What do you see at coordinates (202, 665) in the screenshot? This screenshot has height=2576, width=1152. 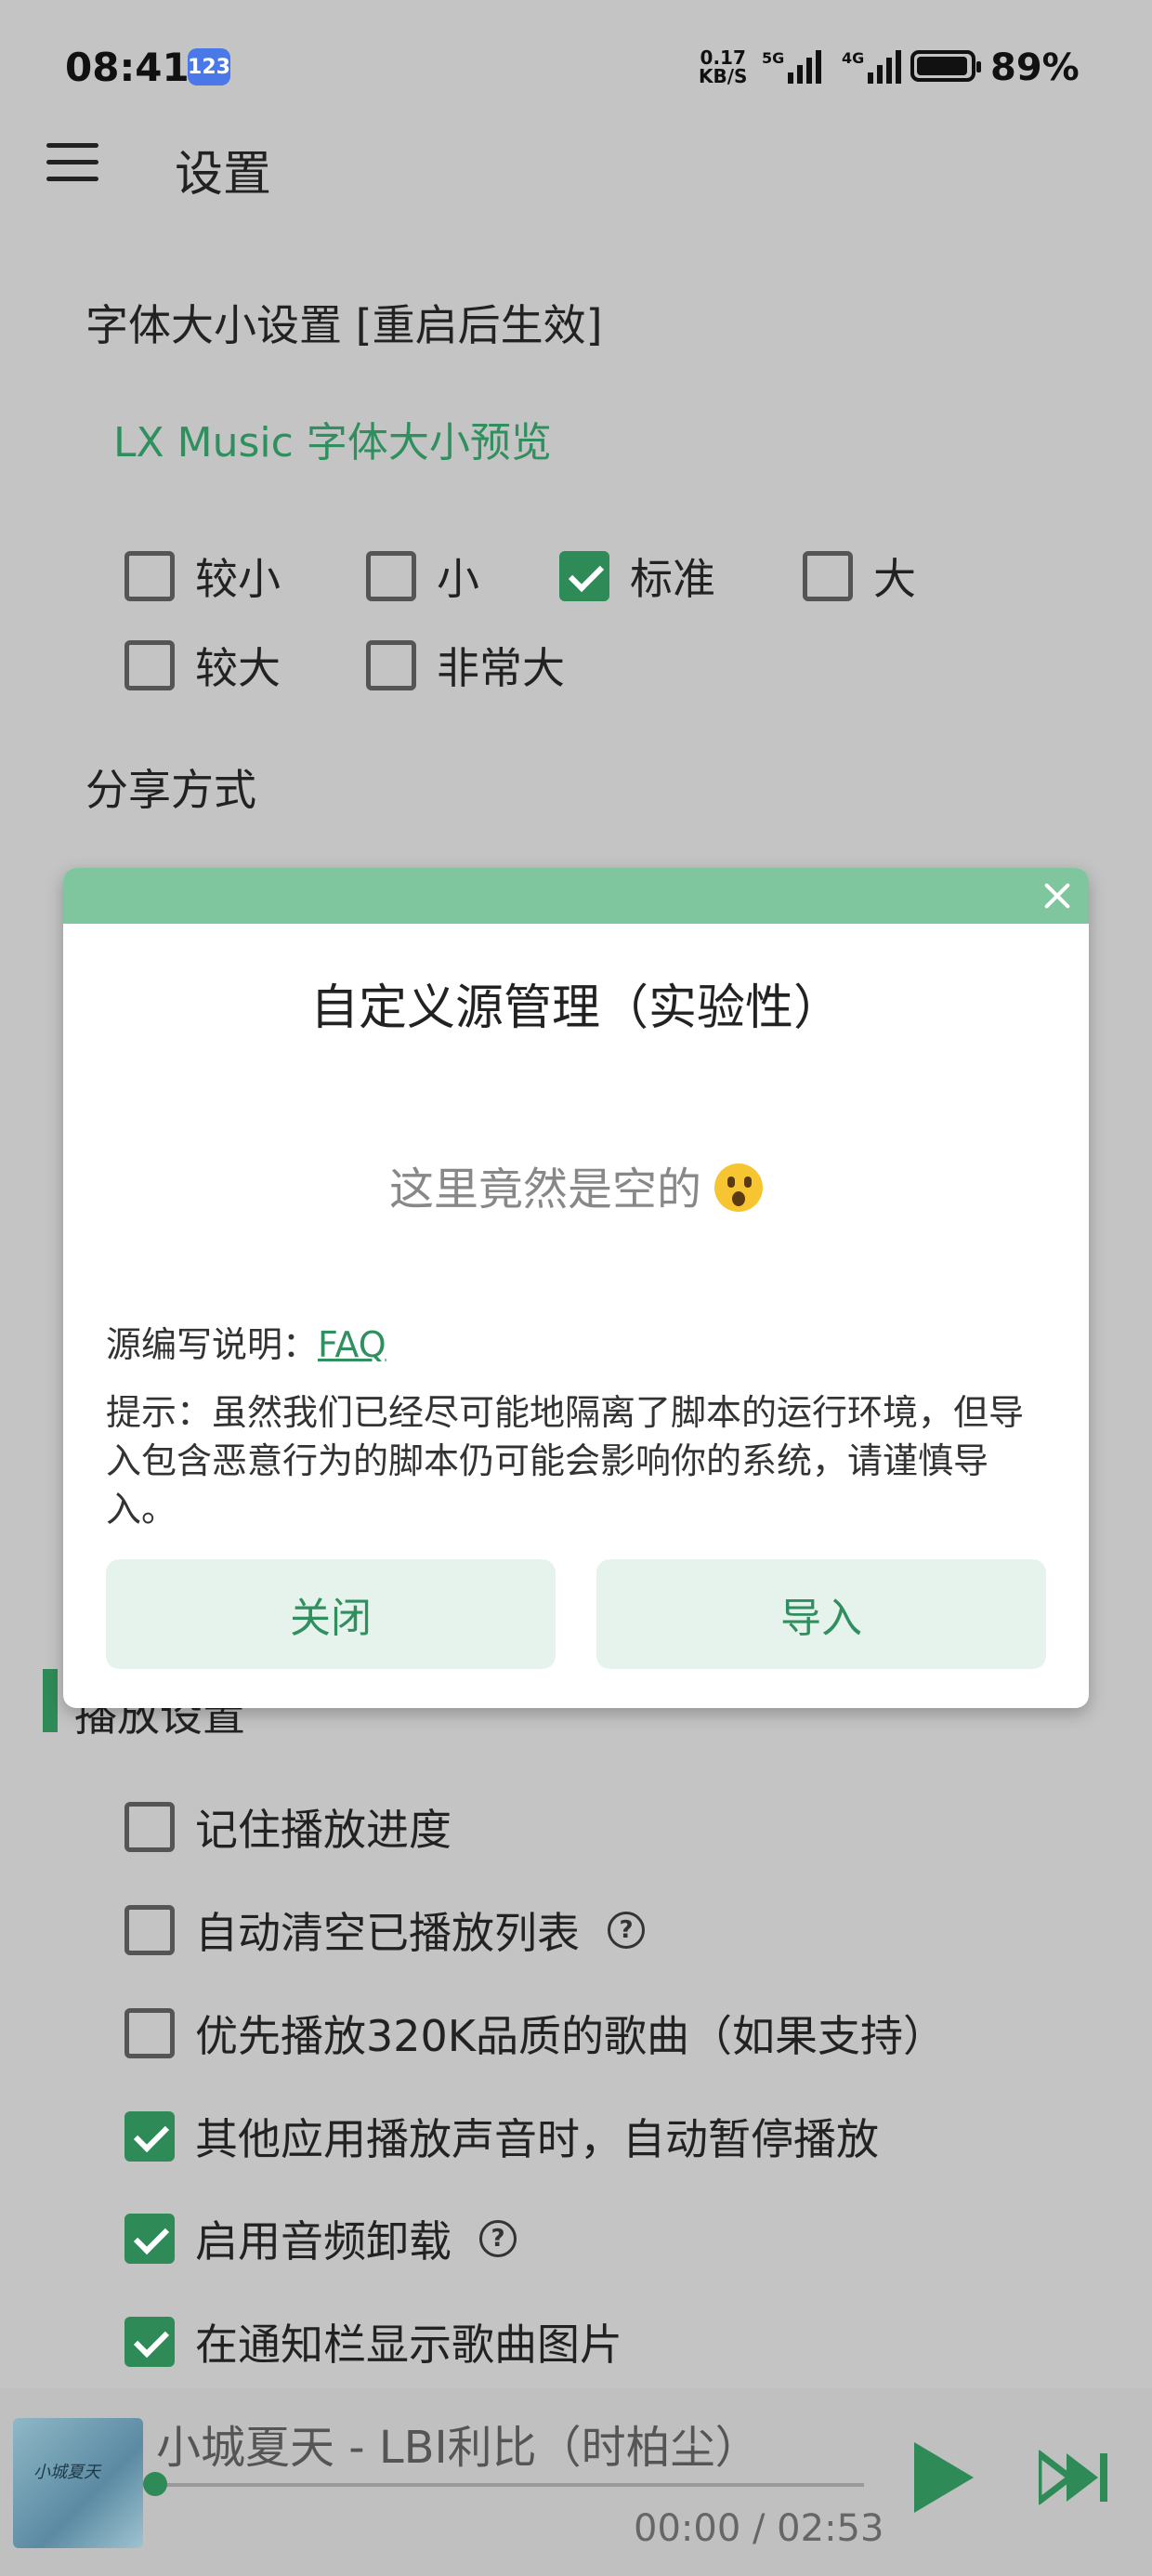 I see `font-option-larger: 较大` at bounding box center [202, 665].